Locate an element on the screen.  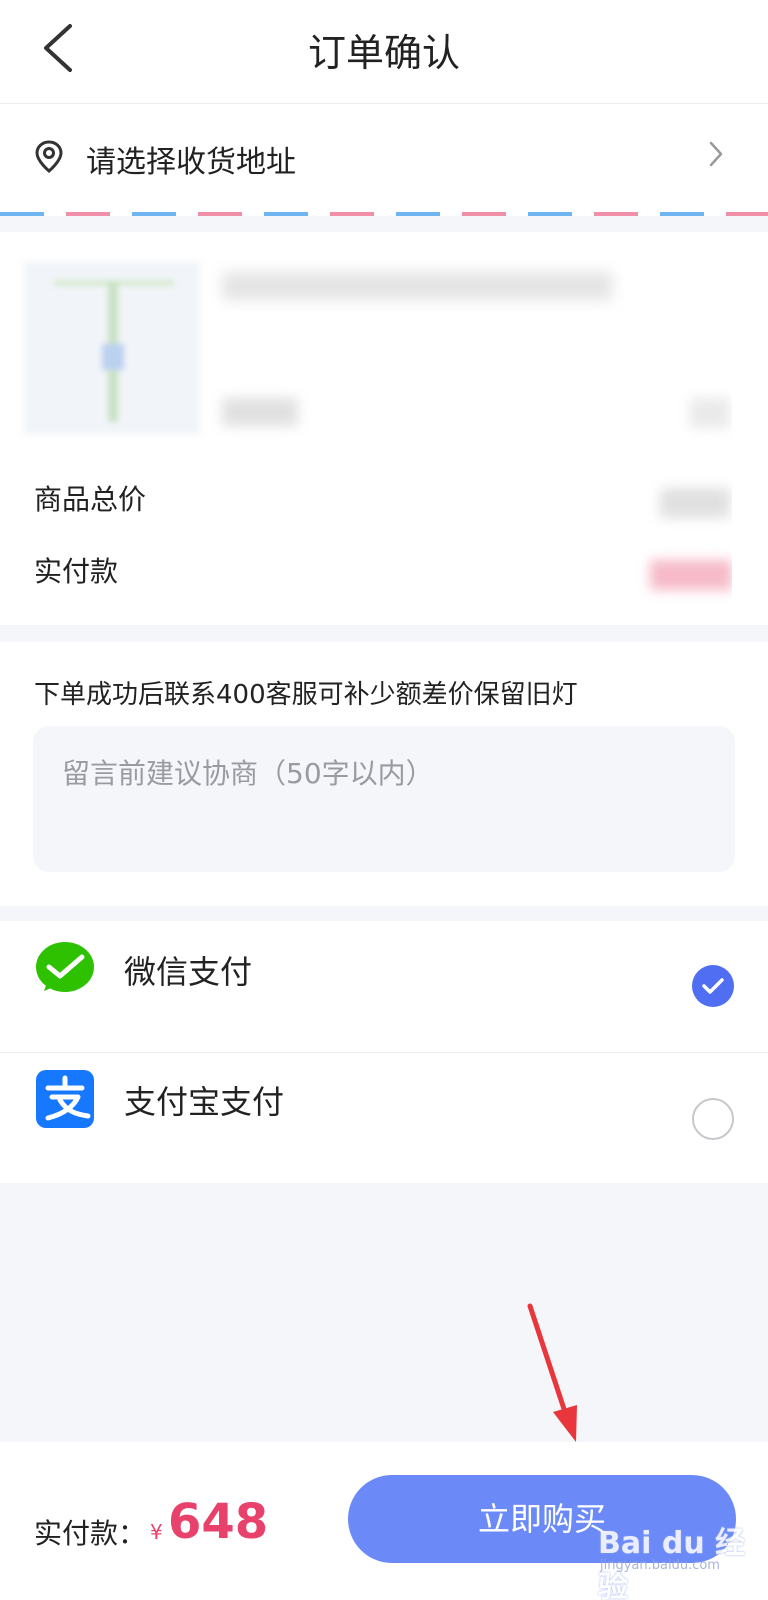
payment-divider is located at coordinates (384, 1052).